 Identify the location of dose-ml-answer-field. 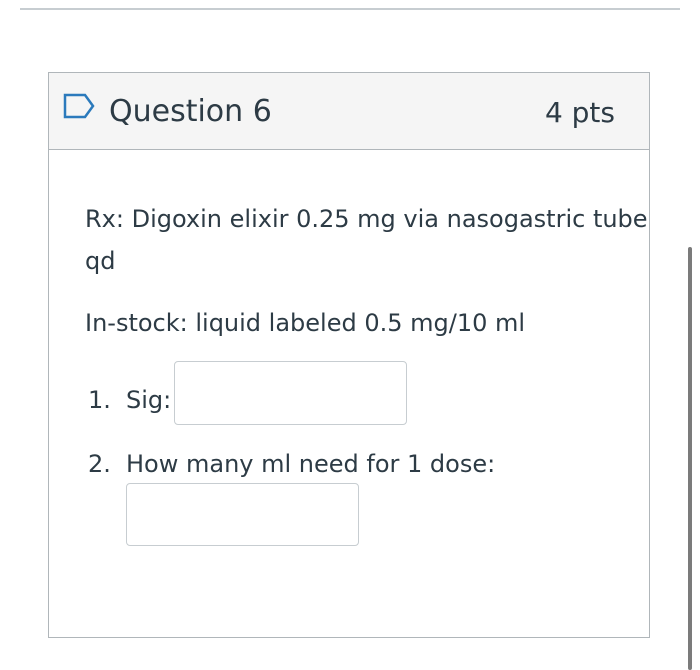
(242, 514).